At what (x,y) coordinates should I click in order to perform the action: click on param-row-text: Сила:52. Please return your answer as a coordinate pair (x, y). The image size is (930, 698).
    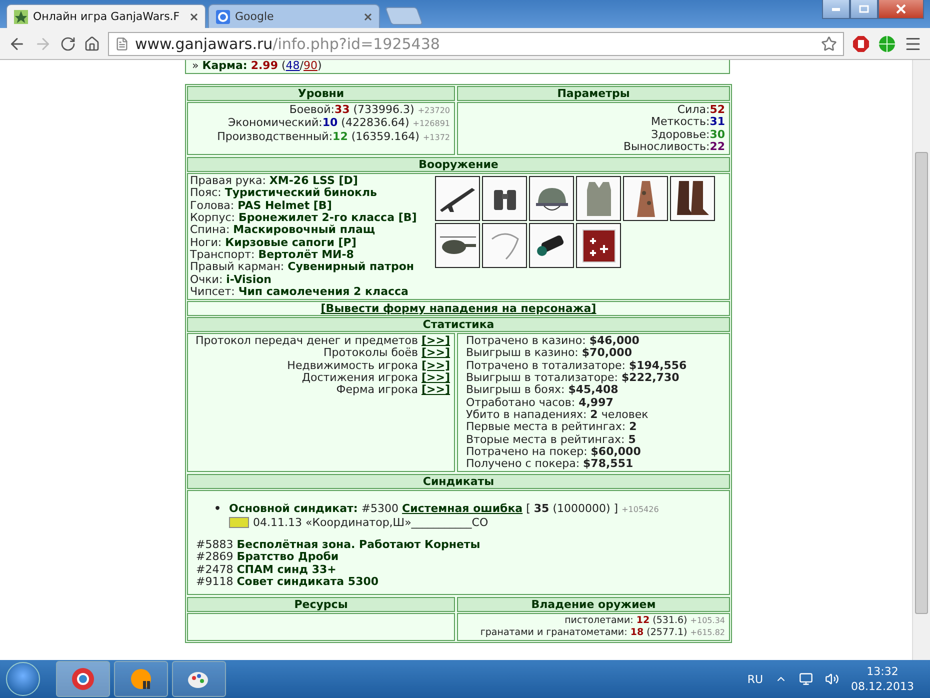
    Looking at the image, I should click on (700, 110).